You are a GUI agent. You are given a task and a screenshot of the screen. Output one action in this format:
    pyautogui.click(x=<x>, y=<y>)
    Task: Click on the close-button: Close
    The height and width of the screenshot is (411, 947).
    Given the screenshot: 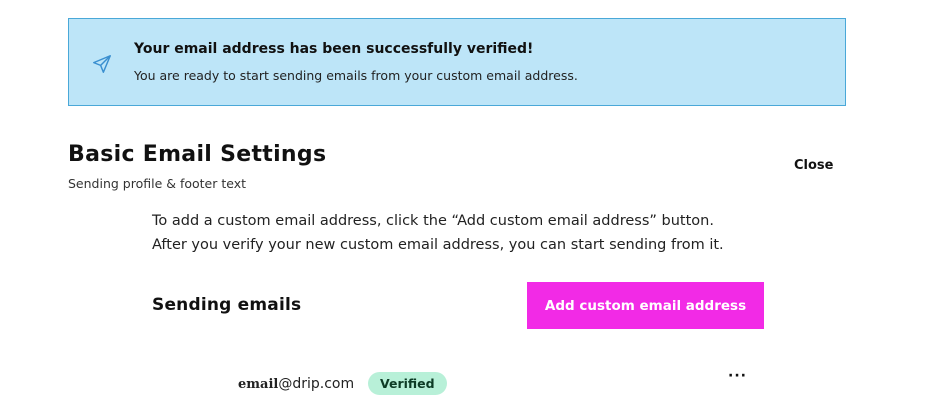 What is the action you would take?
    pyautogui.click(x=813, y=165)
    